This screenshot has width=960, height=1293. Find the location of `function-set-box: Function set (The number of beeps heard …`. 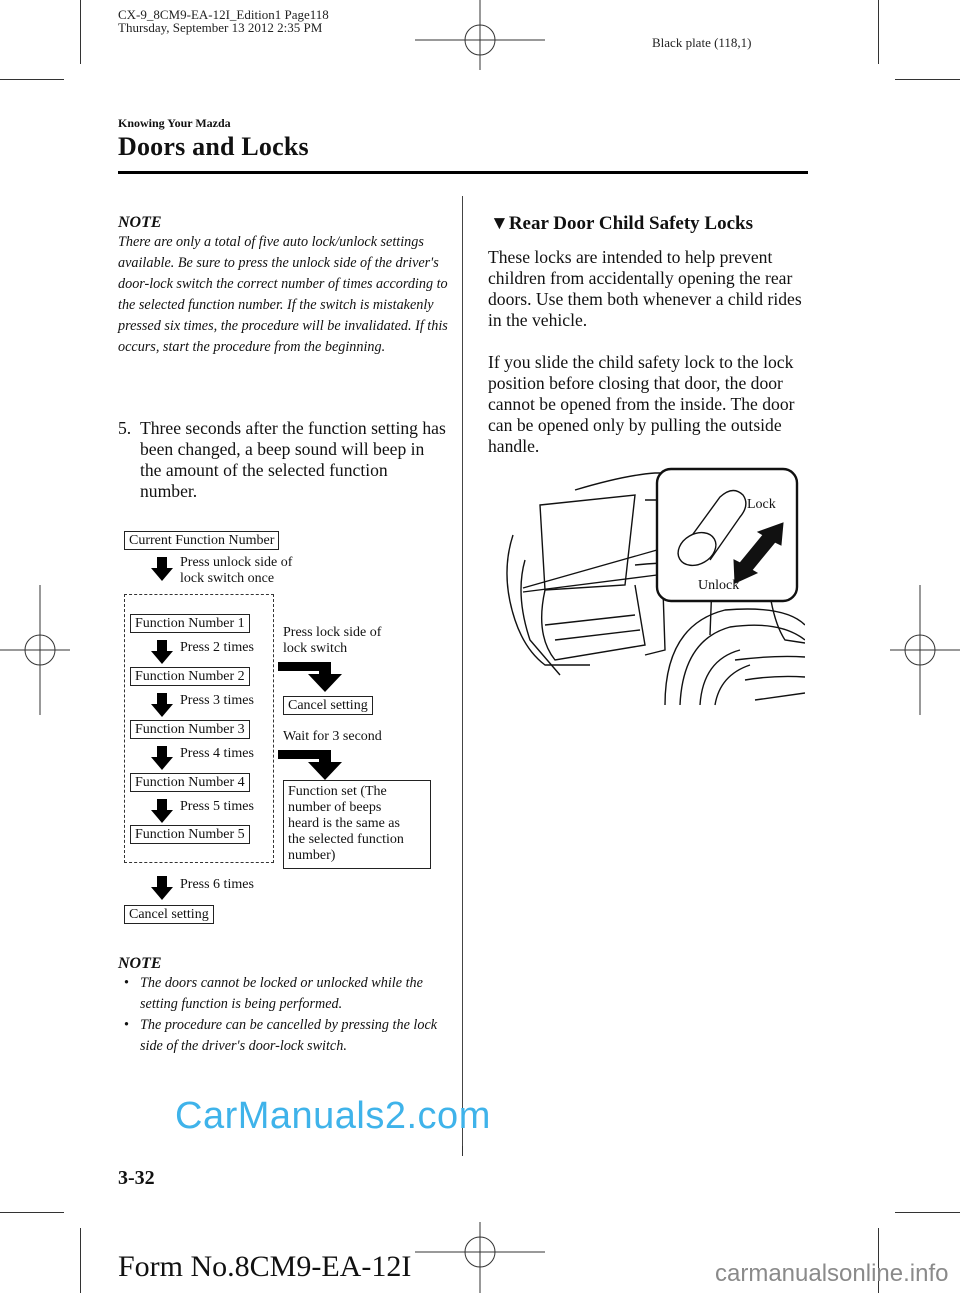

function-set-box: Function set (The number of beeps heard … is located at coordinates (357, 824).